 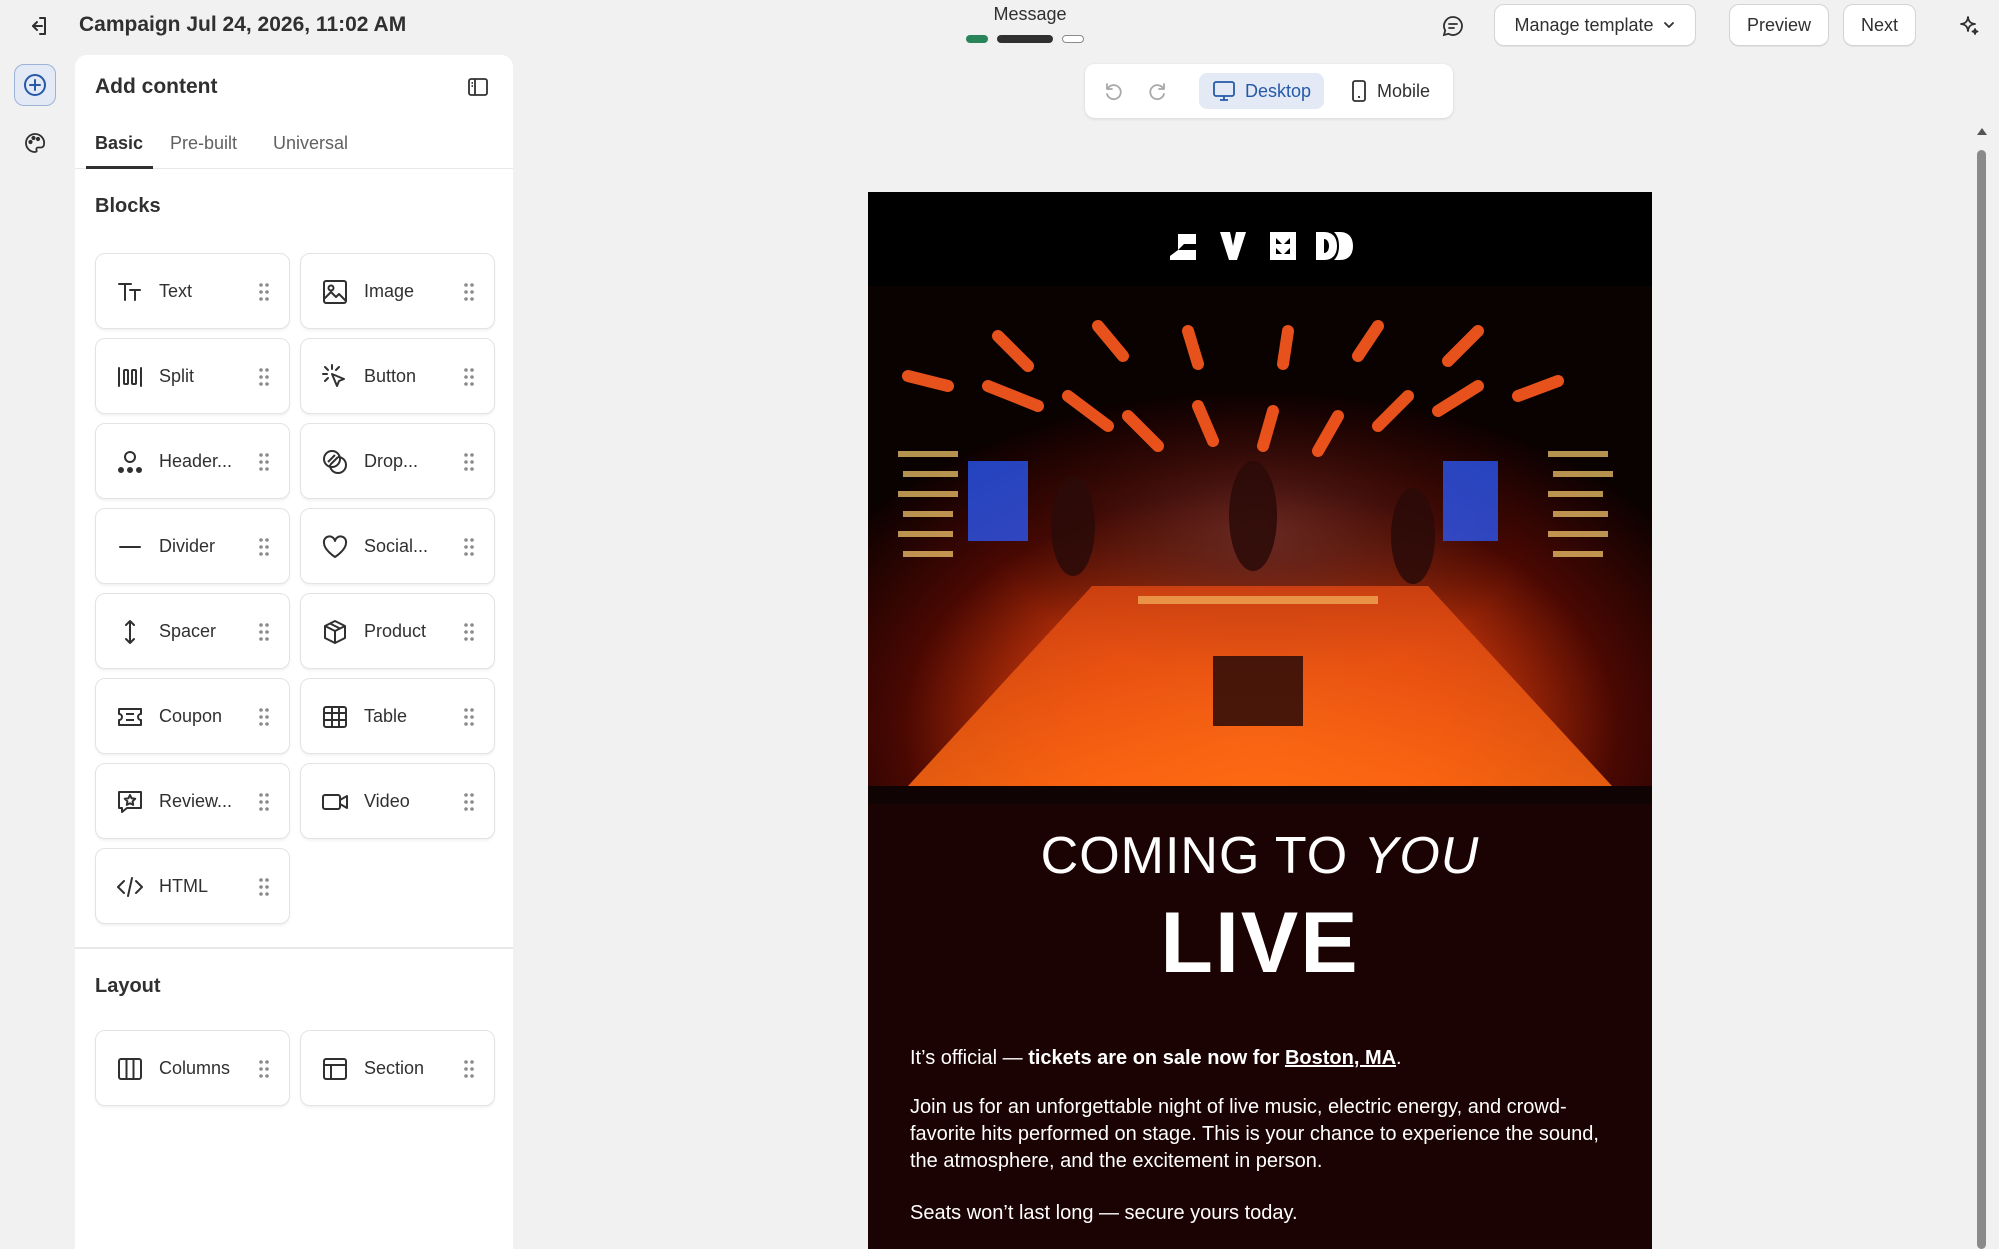 I want to click on block-image: Image, so click(x=397, y=291).